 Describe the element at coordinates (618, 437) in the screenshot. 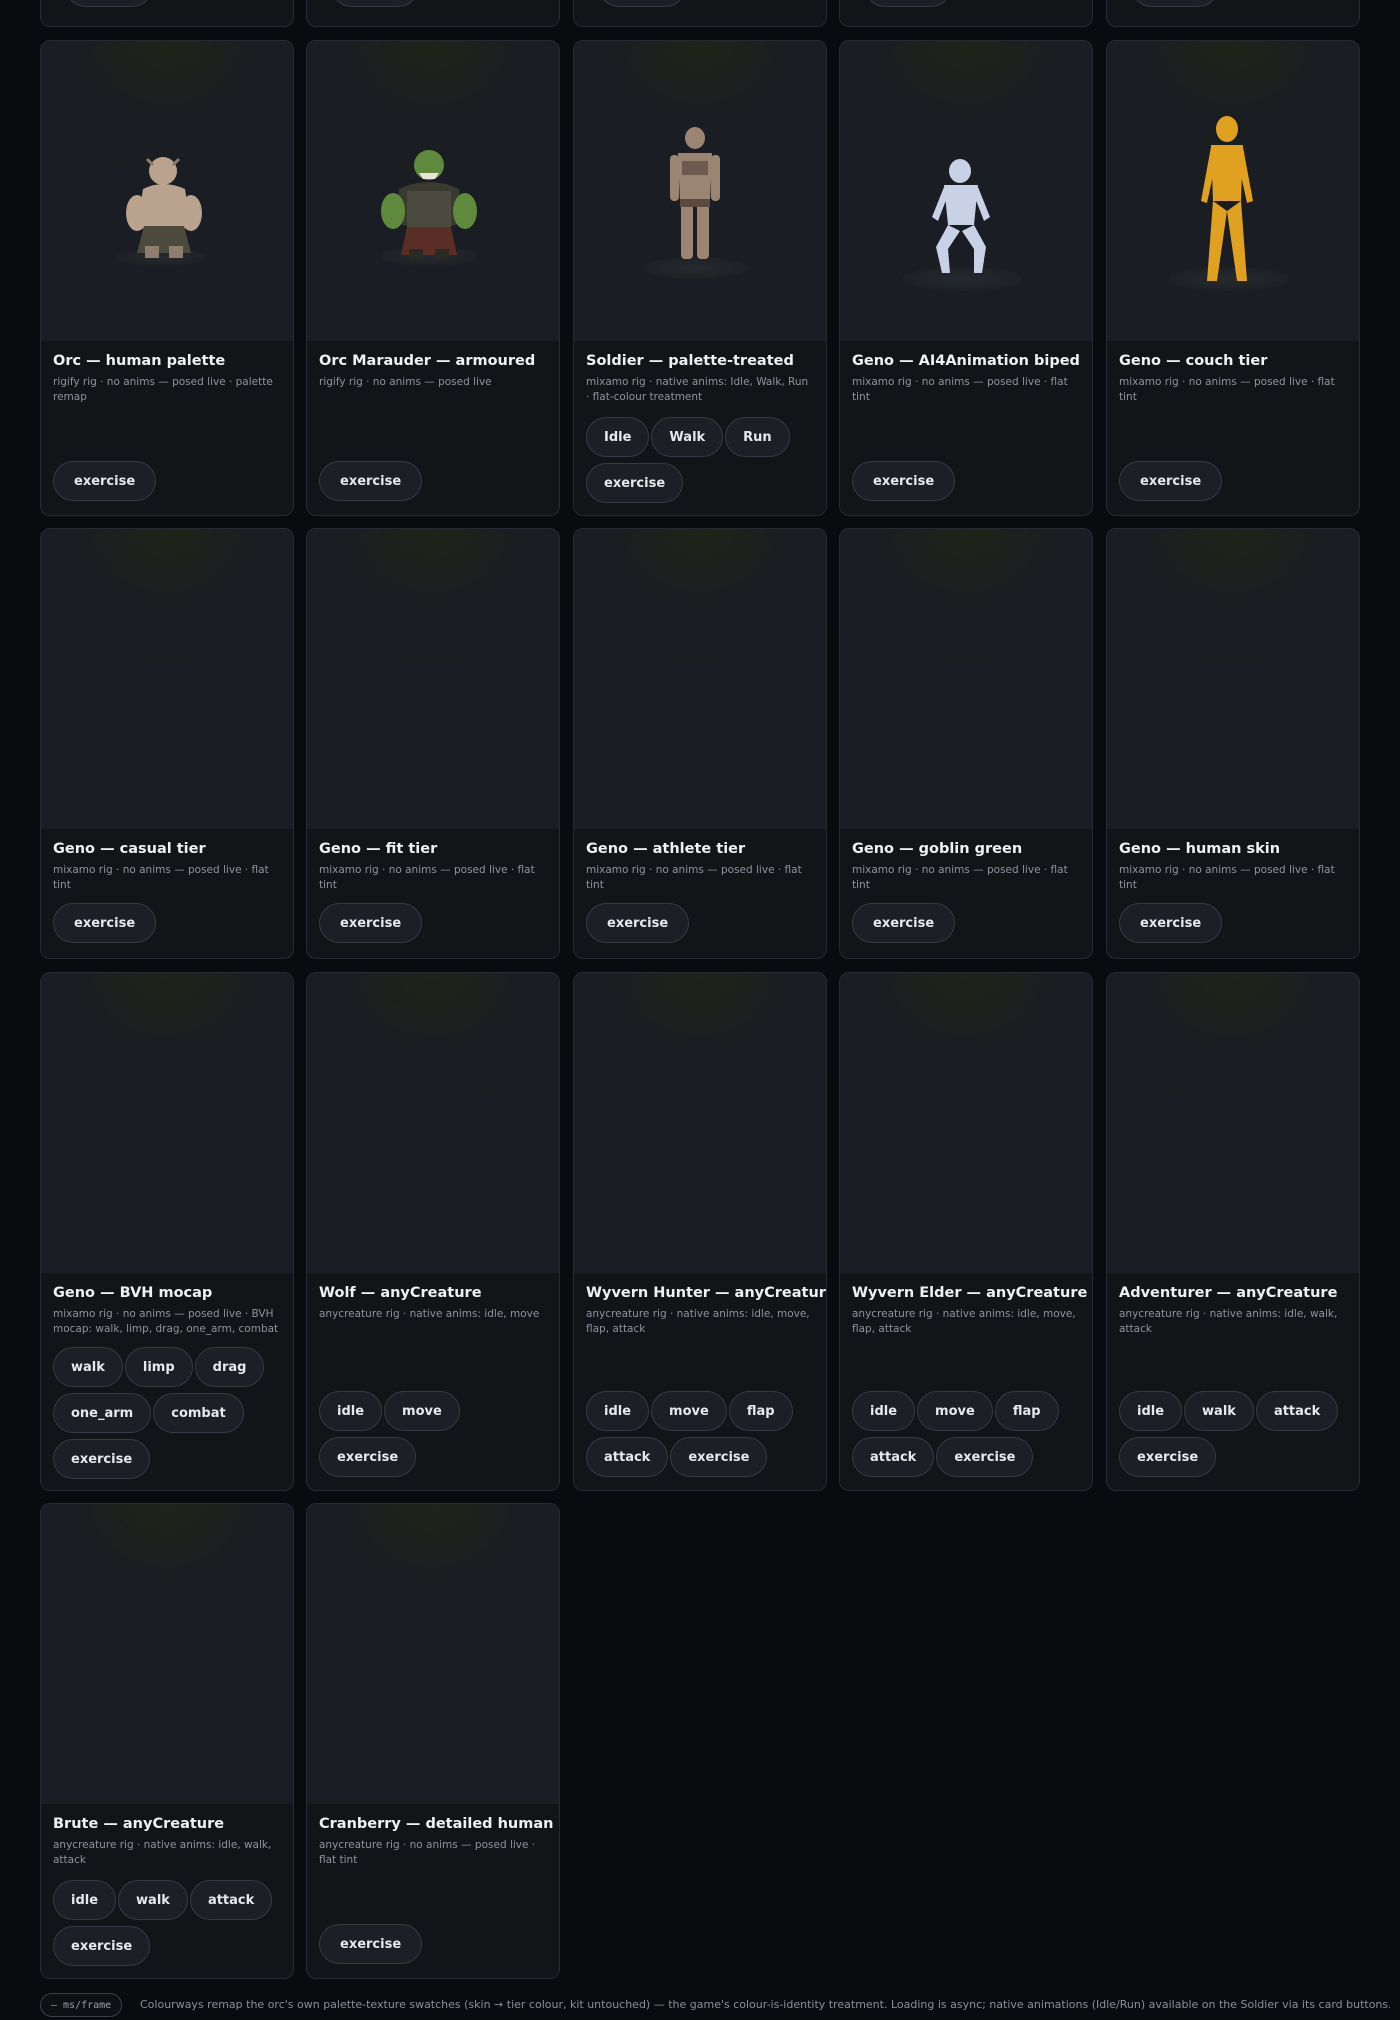

I see `anim-idle-button: Idle` at that location.